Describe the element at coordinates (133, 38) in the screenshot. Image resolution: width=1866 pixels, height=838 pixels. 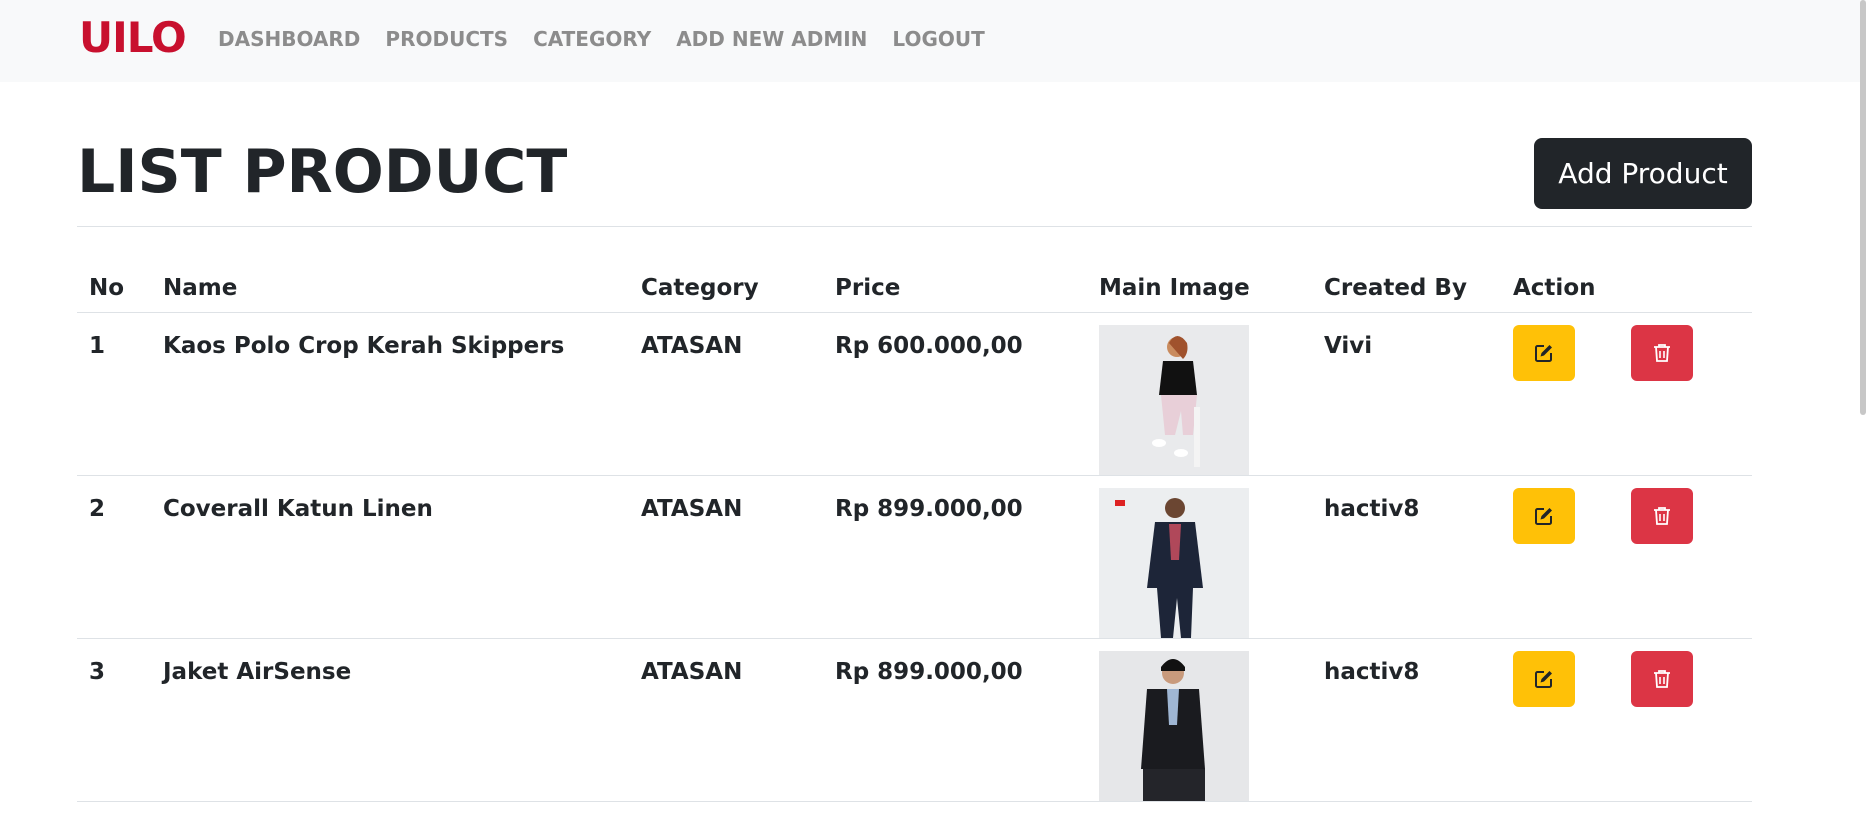
I see `brand-logo: UILO` at that location.